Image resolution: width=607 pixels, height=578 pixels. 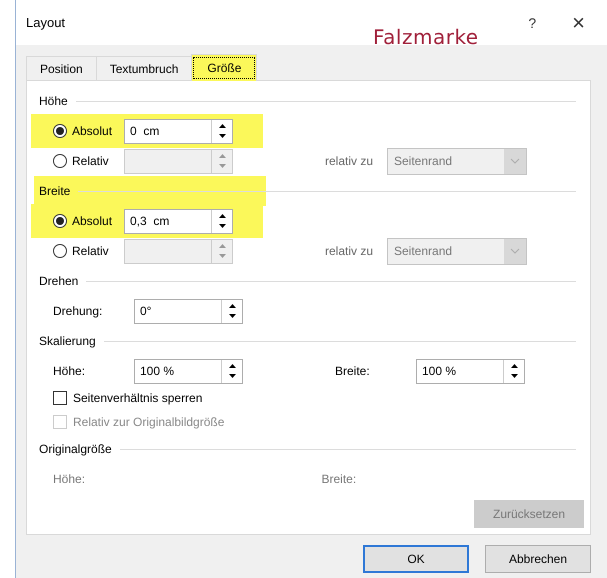 I want to click on annotation-label: Falzmarke, so click(x=426, y=37).